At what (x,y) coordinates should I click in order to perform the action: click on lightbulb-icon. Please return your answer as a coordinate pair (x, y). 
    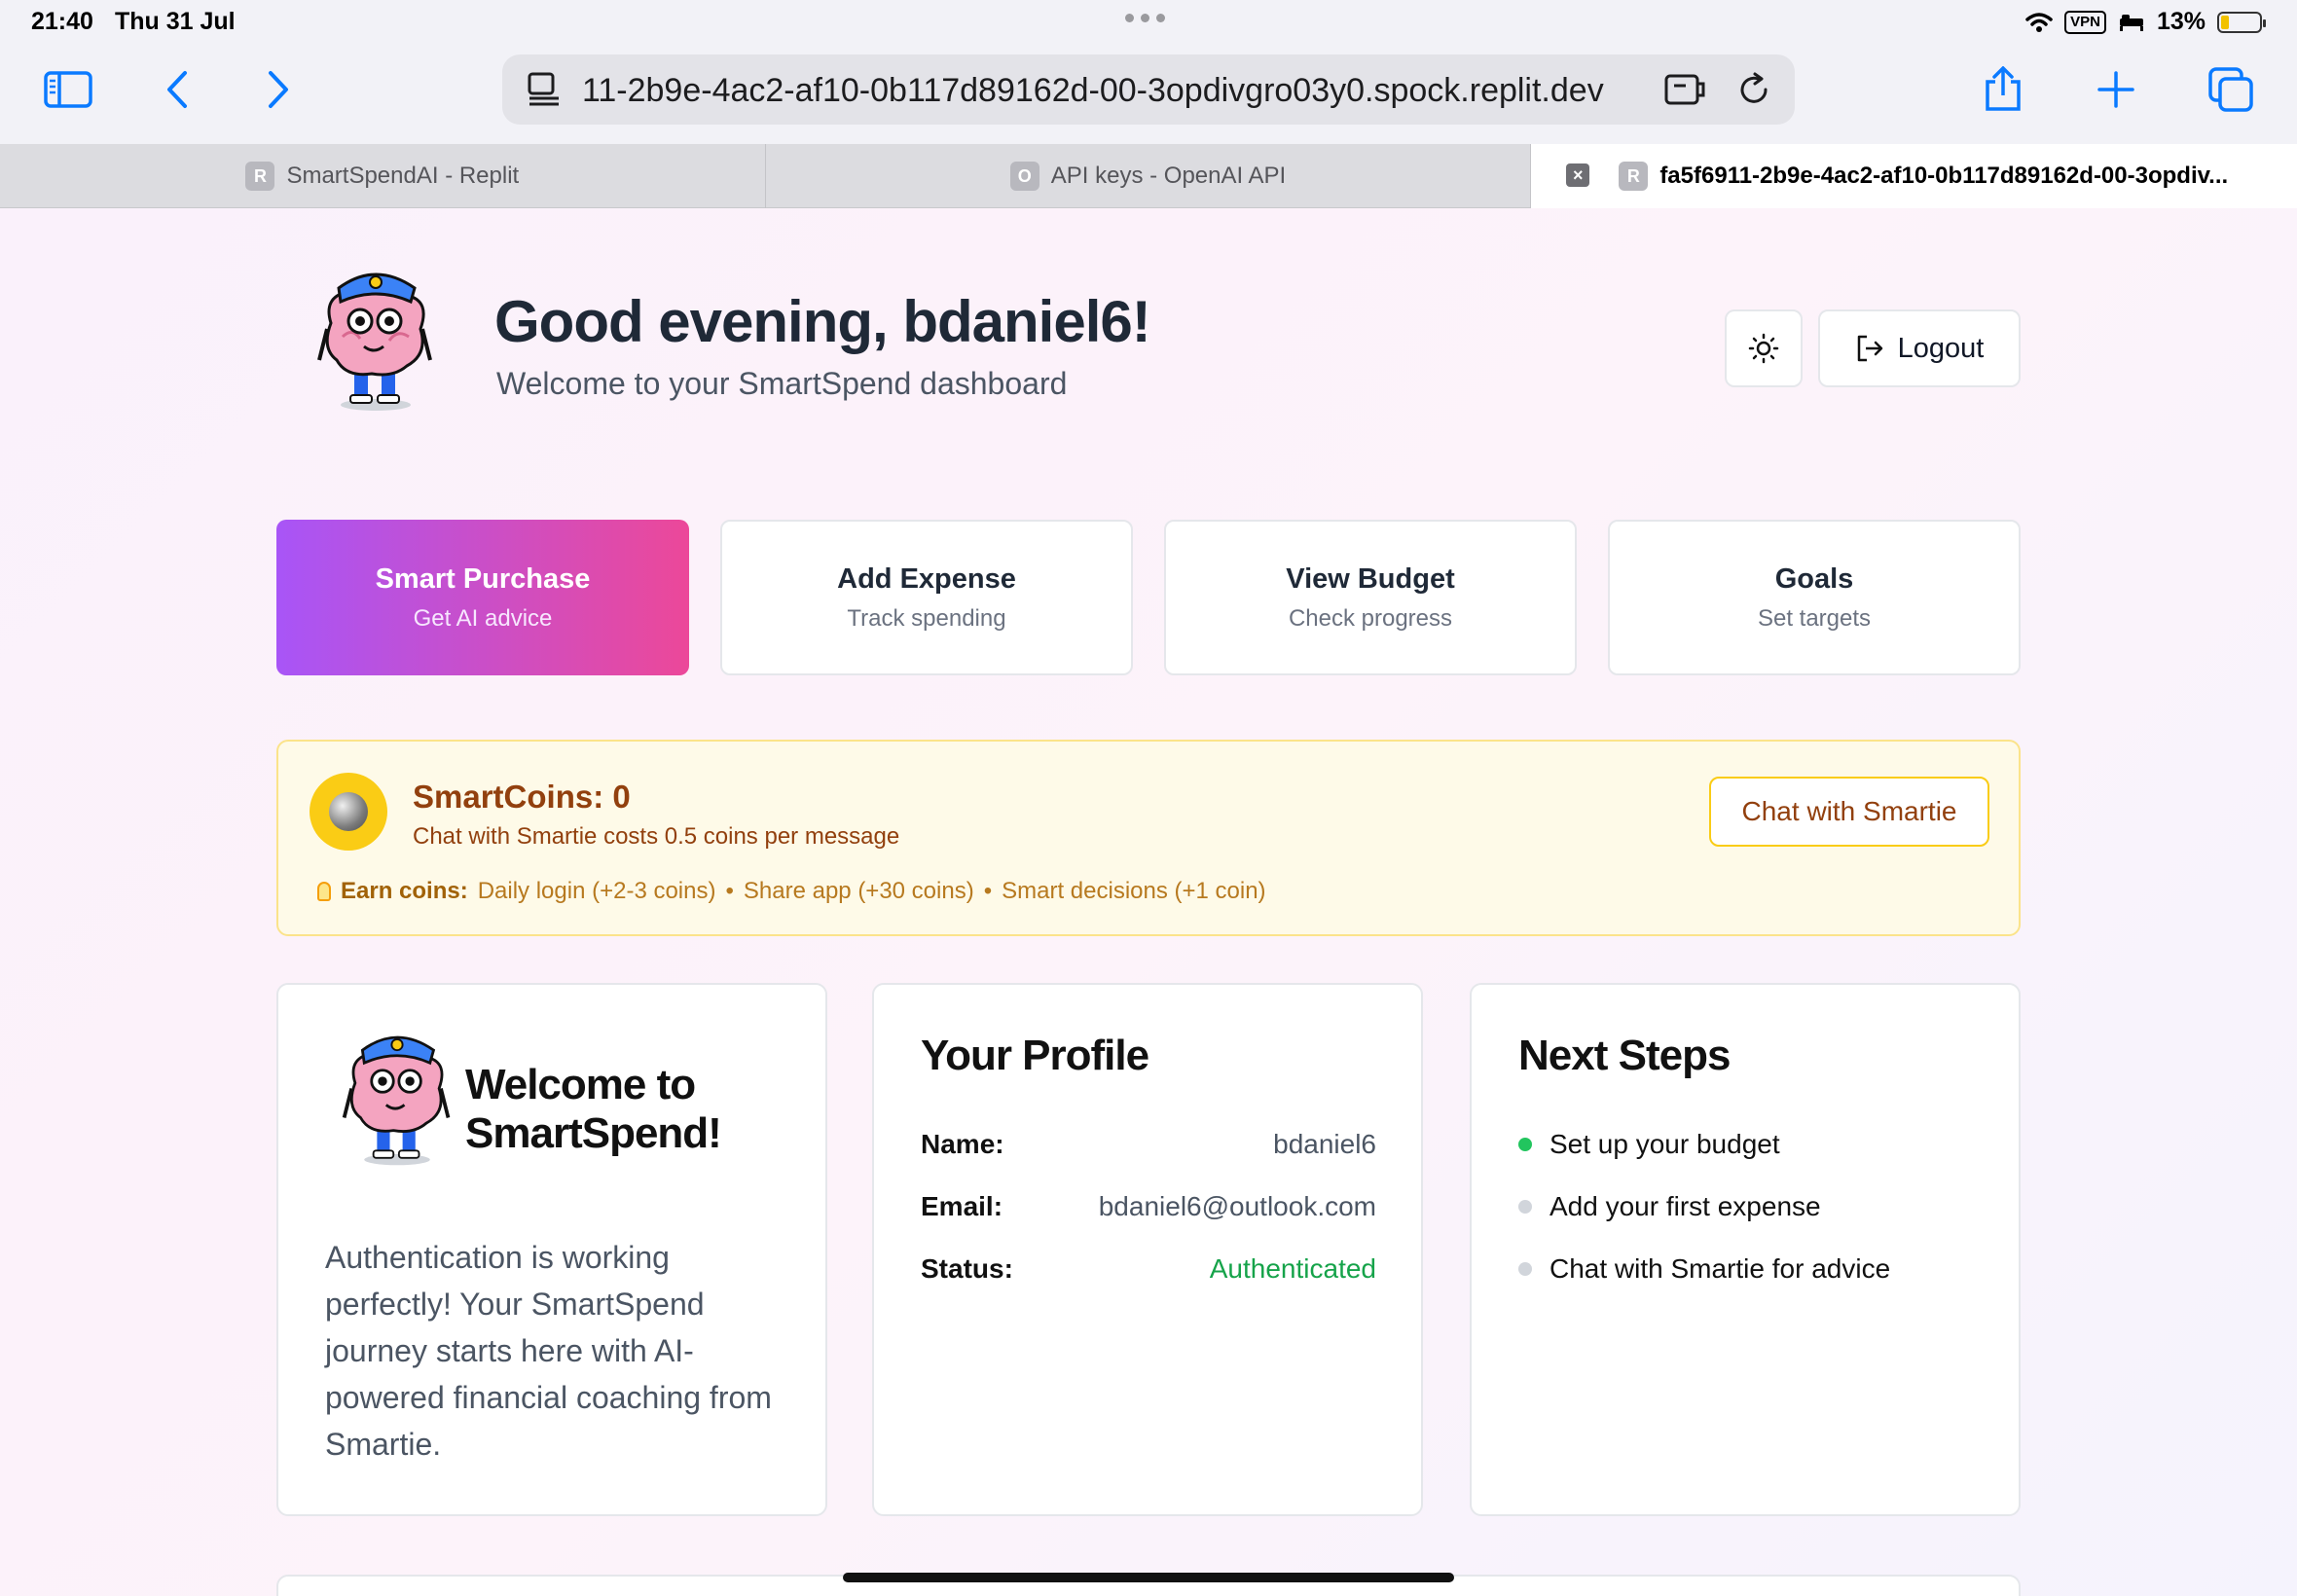
    Looking at the image, I should click on (324, 891).